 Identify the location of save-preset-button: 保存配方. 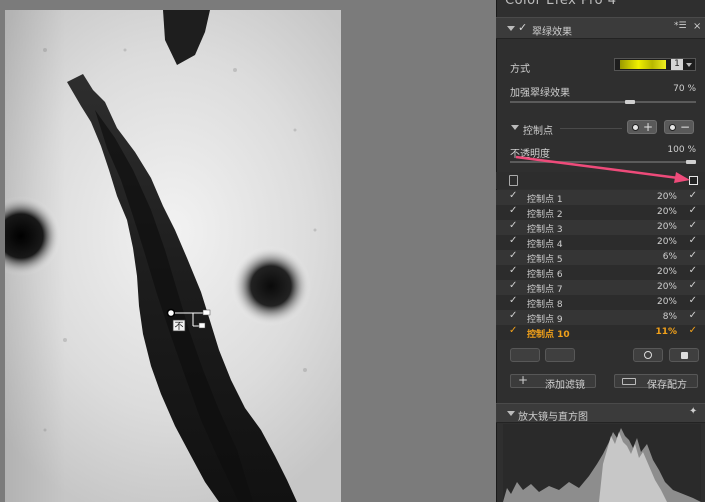
(656, 382).